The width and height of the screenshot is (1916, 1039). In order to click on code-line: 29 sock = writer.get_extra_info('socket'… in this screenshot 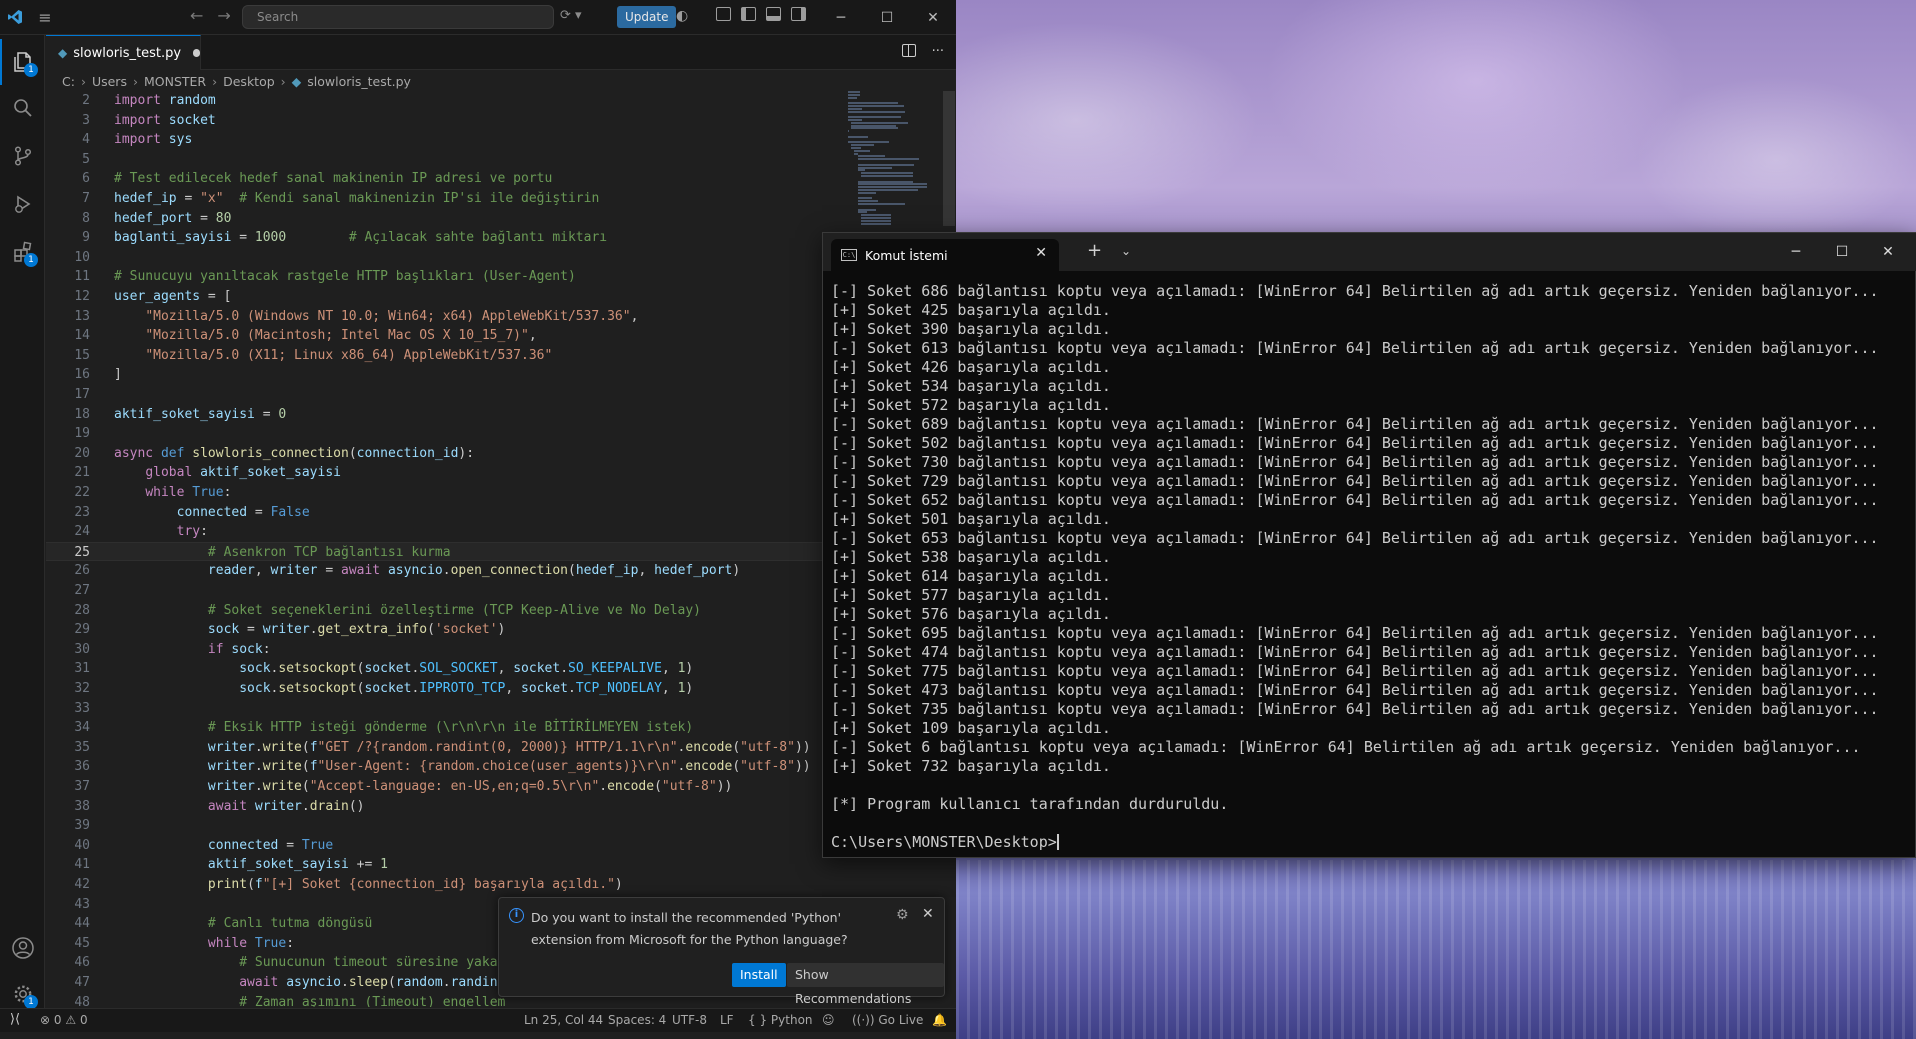, I will do `click(441, 629)`.